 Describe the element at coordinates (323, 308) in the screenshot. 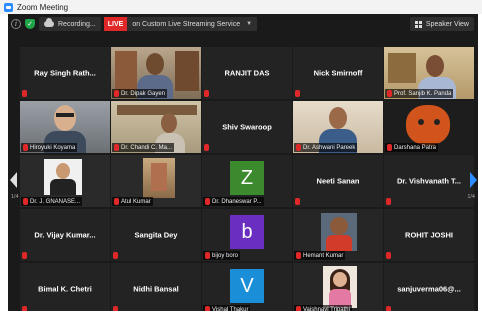

I see `participant-caption: Vaishnavi Tripathi` at that location.